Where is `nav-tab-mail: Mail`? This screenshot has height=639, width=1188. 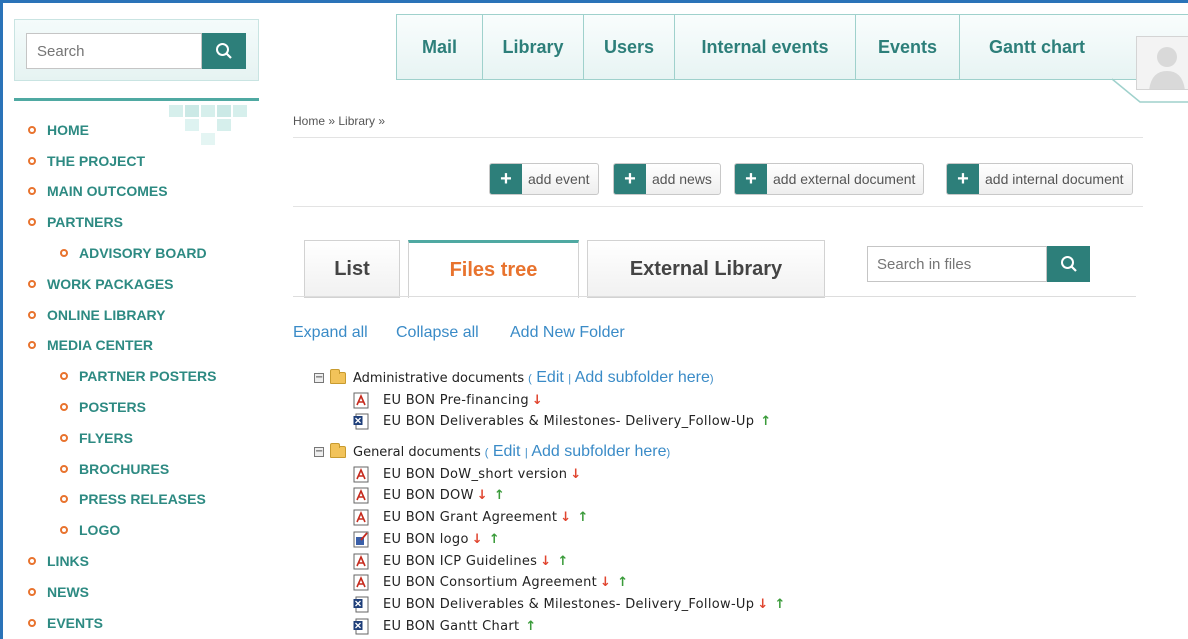 nav-tab-mail: Mail is located at coordinates (440, 47).